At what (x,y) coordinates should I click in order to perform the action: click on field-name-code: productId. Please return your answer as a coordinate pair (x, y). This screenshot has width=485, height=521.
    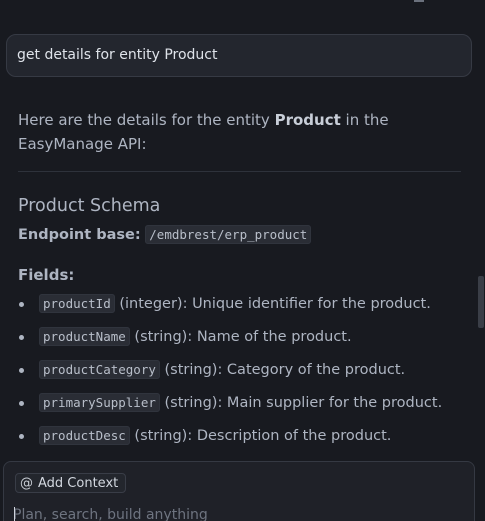
    Looking at the image, I should click on (77, 303).